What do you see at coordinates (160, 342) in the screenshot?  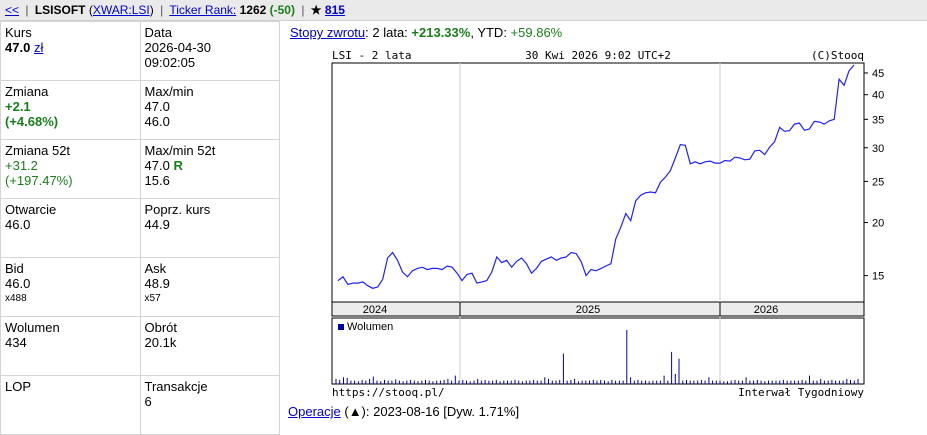 I see `stat-value: 20.1k` at bounding box center [160, 342].